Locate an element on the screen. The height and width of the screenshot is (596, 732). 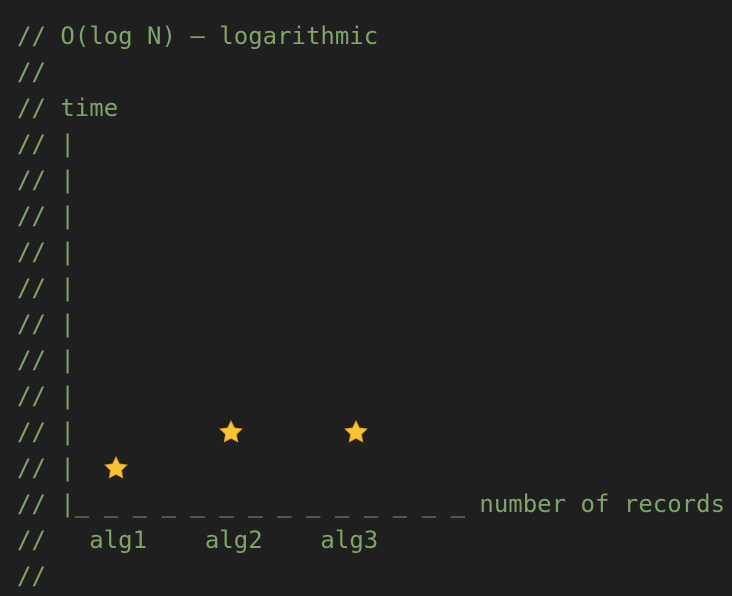
code-line-12: // | is located at coordinates (371, 432).